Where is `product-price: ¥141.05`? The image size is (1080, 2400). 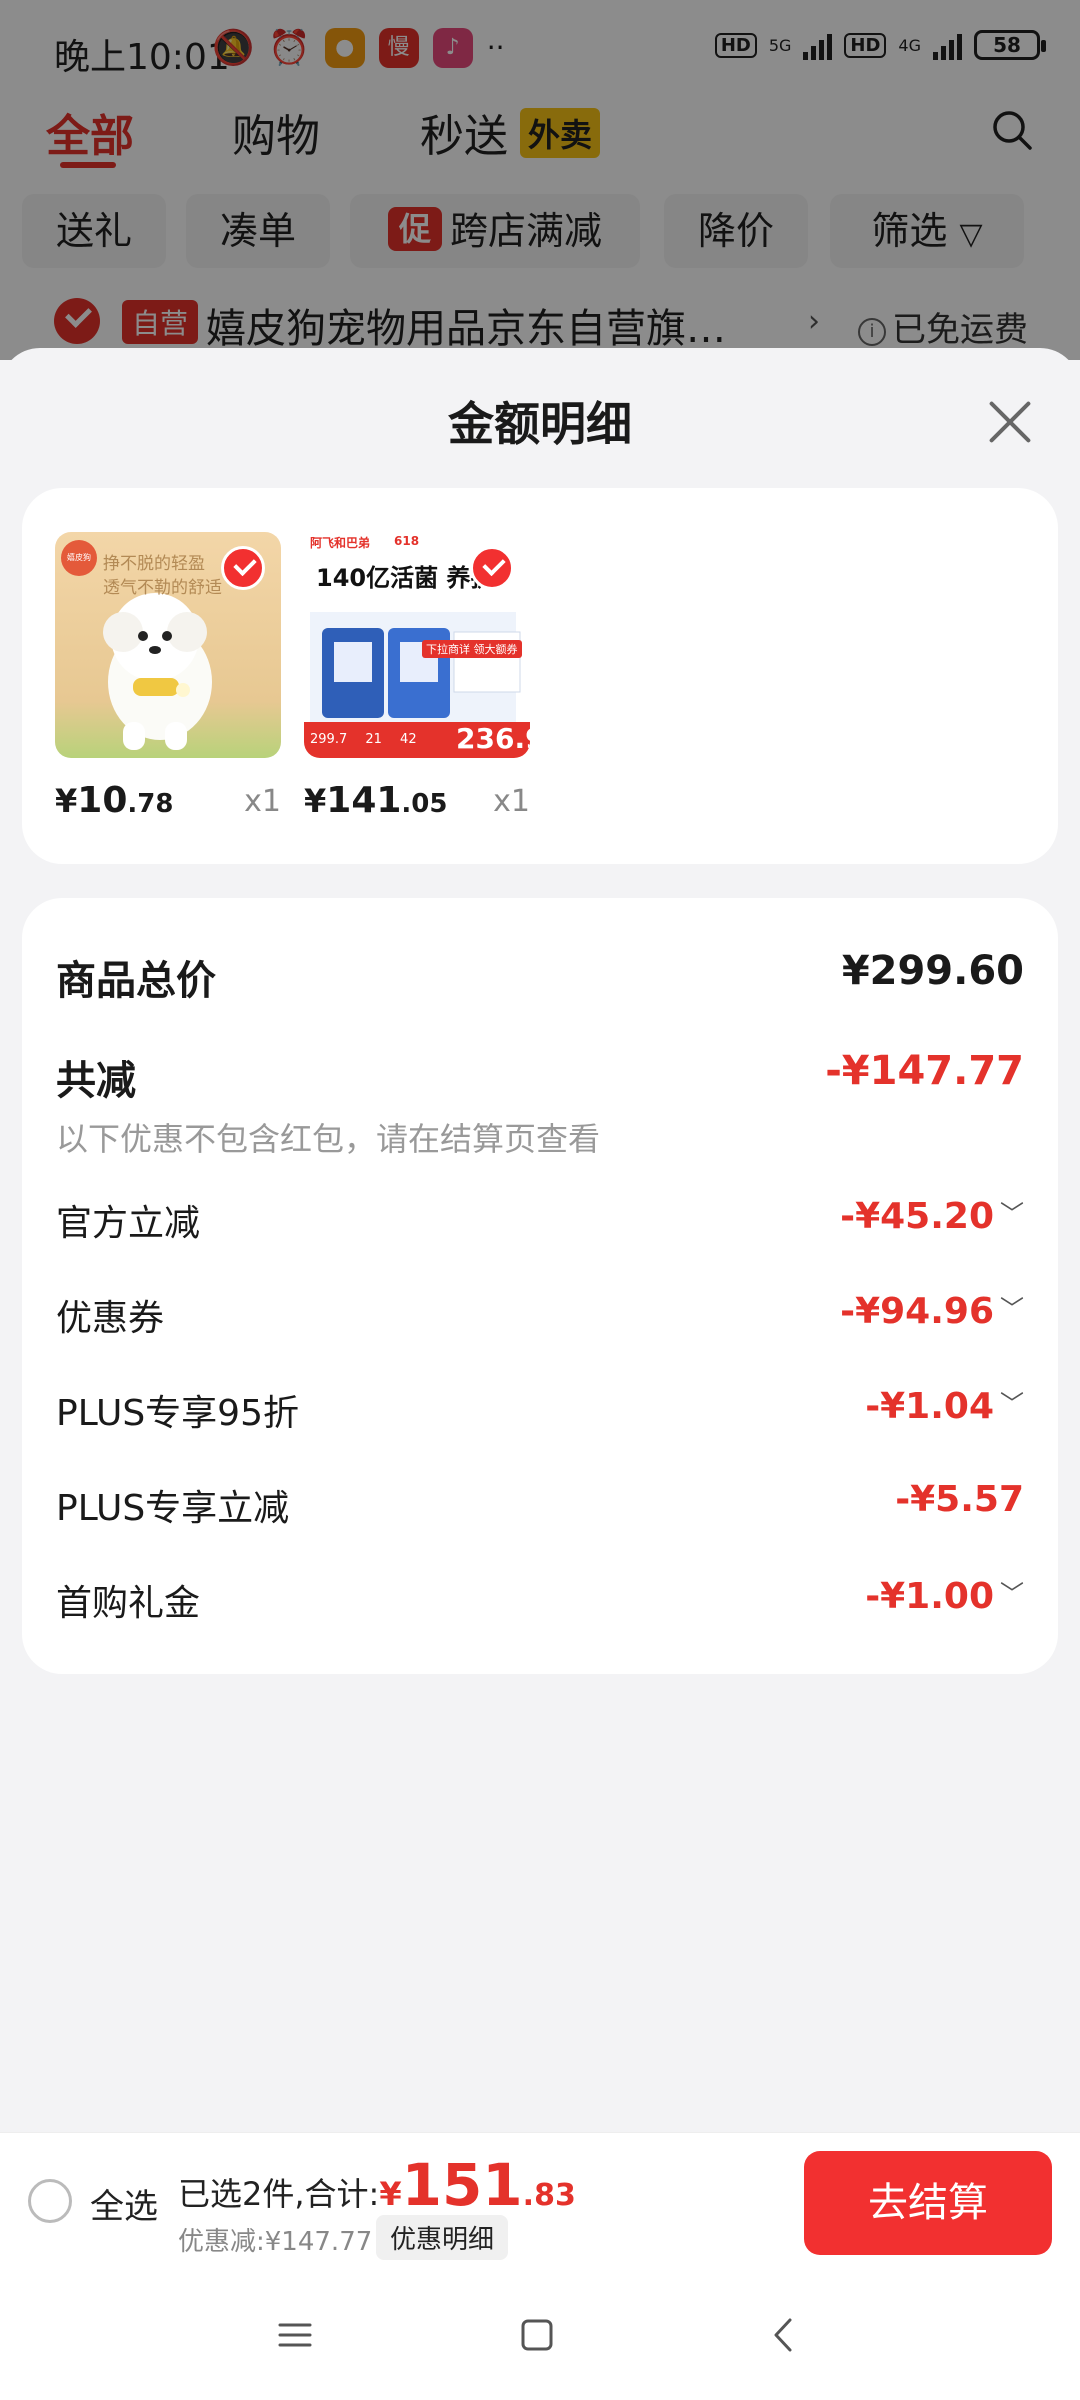 product-price: ¥141.05 is located at coordinates (375, 800).